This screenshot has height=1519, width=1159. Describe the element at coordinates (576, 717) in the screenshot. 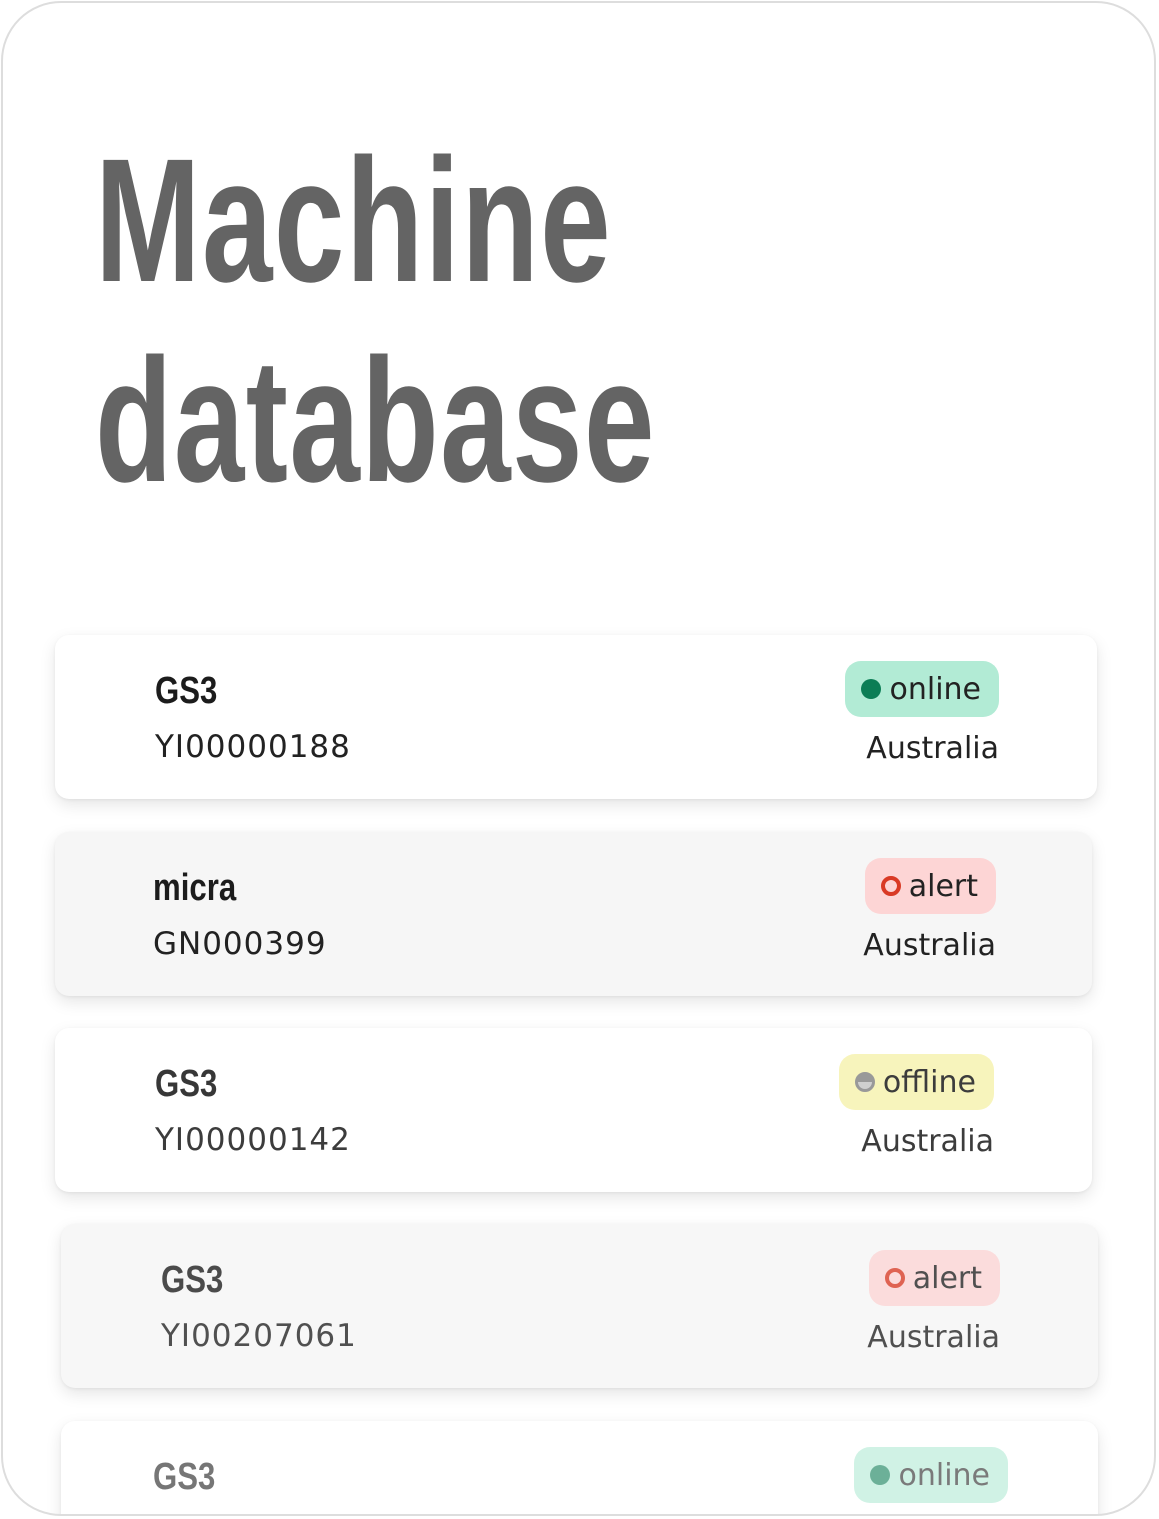

I see `machine-card: GS3 YI00000188 online Australia` at that location.